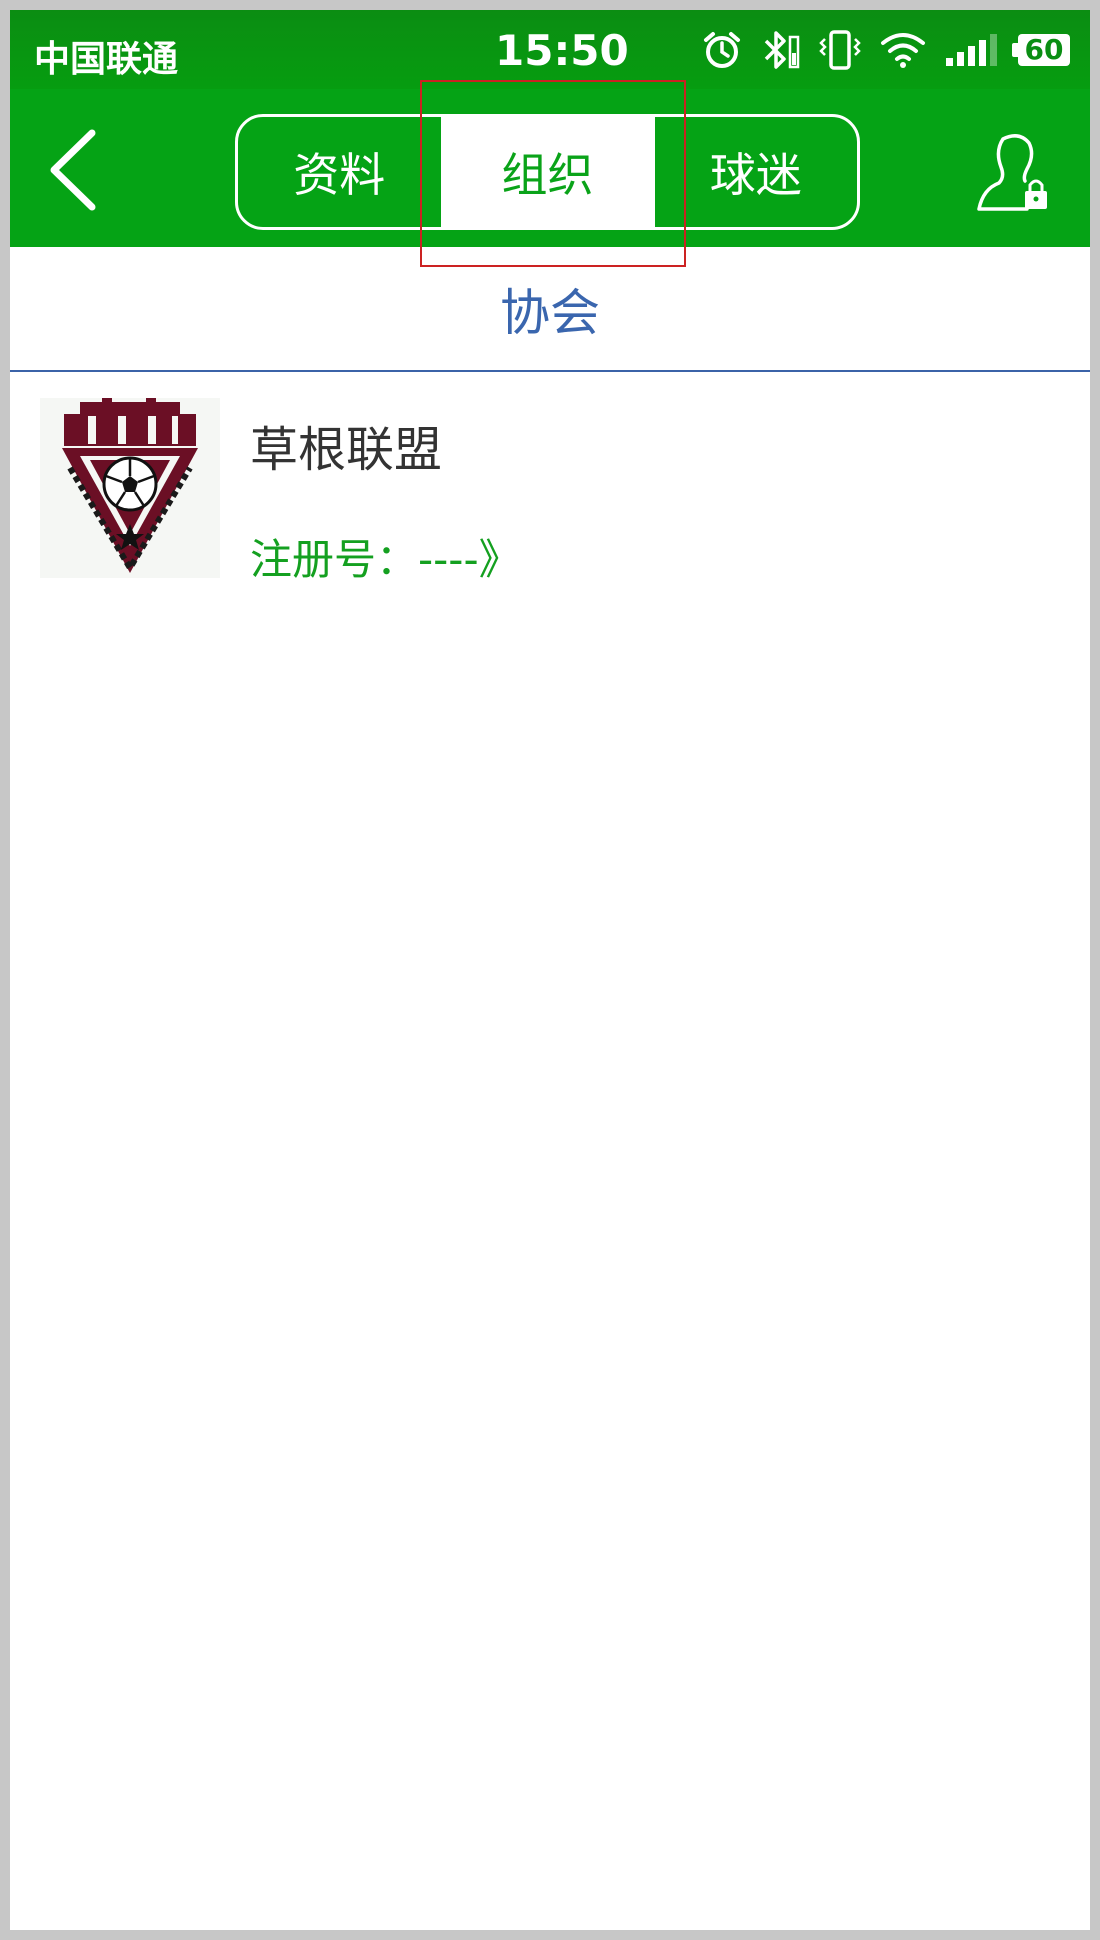 This screenshot has height=1940, width=1100. Describe the element at coordinates (840, 50) in the screenshot. I see `vibrate-icon` at that location.